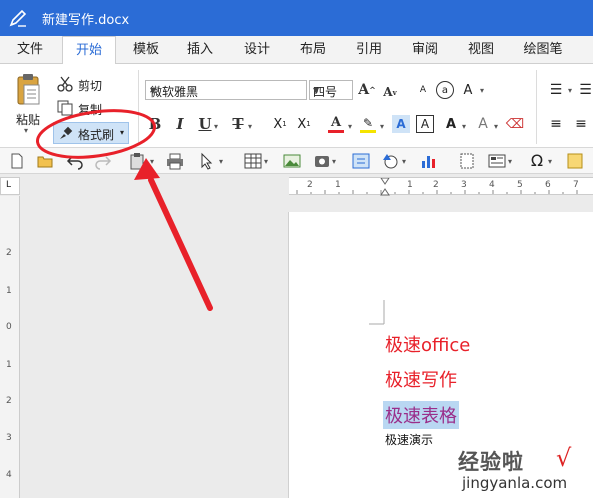 Image resolution: width=593 pixels, height=498 pixels. Describe the element at coordinates (377, 312) in the screenshot. I see `margin-corner-marker` at that location.